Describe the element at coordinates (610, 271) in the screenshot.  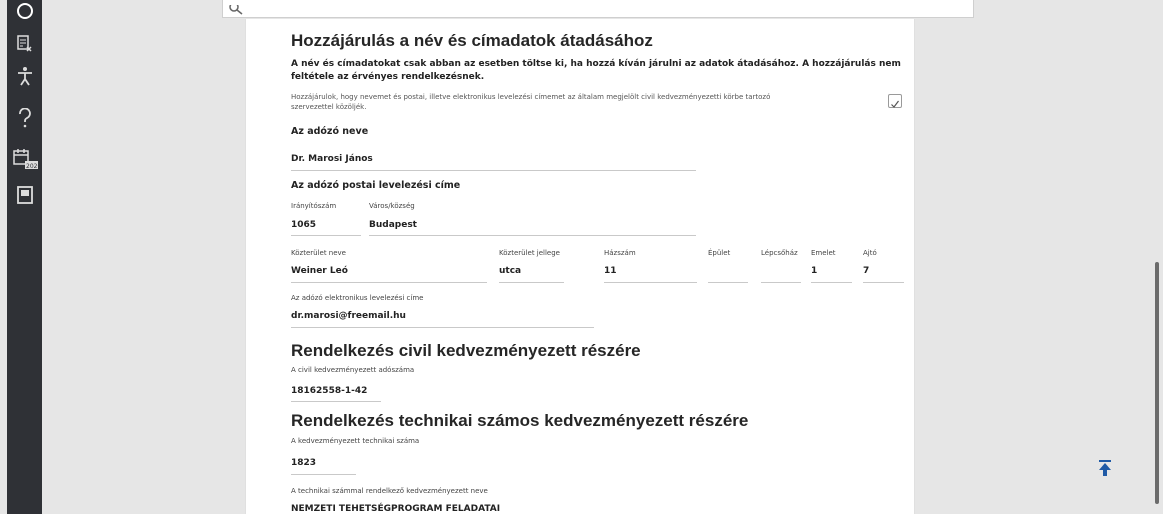
I see `house-number-field: 11` at that location.